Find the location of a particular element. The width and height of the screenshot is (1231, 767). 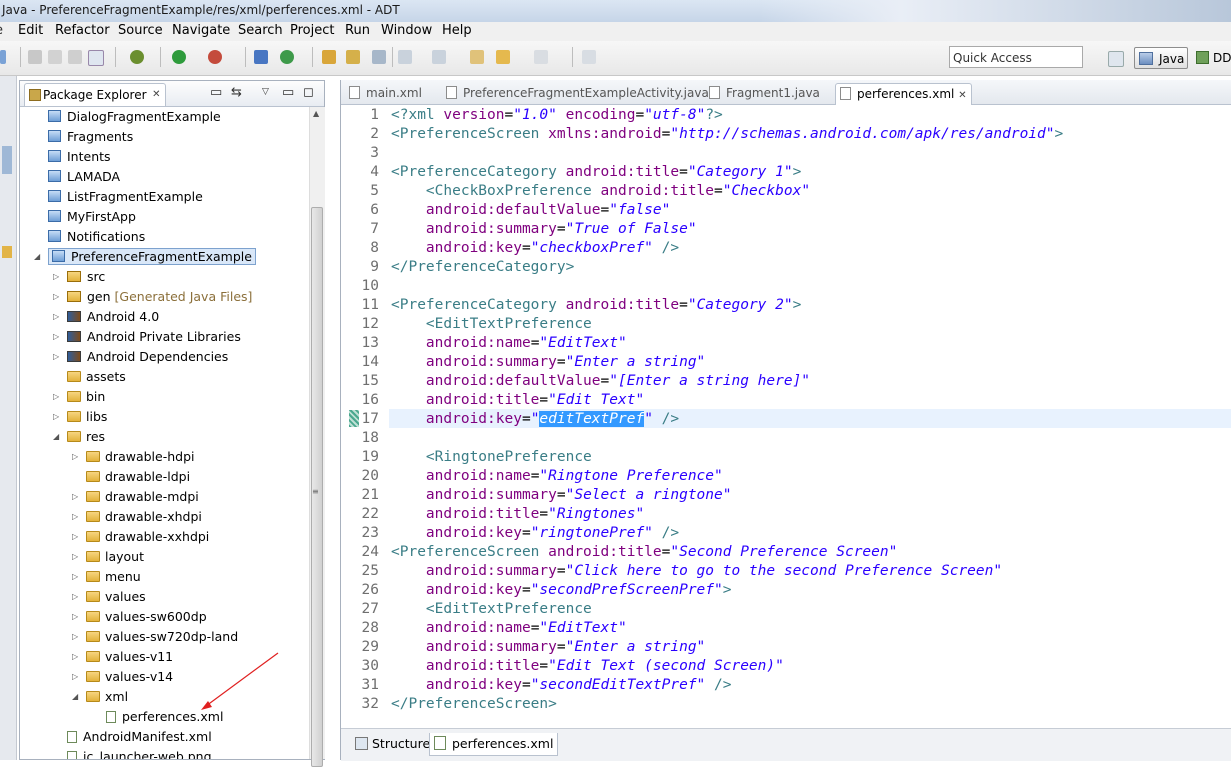

occurrence-marker is located at coordinates (354, 418).